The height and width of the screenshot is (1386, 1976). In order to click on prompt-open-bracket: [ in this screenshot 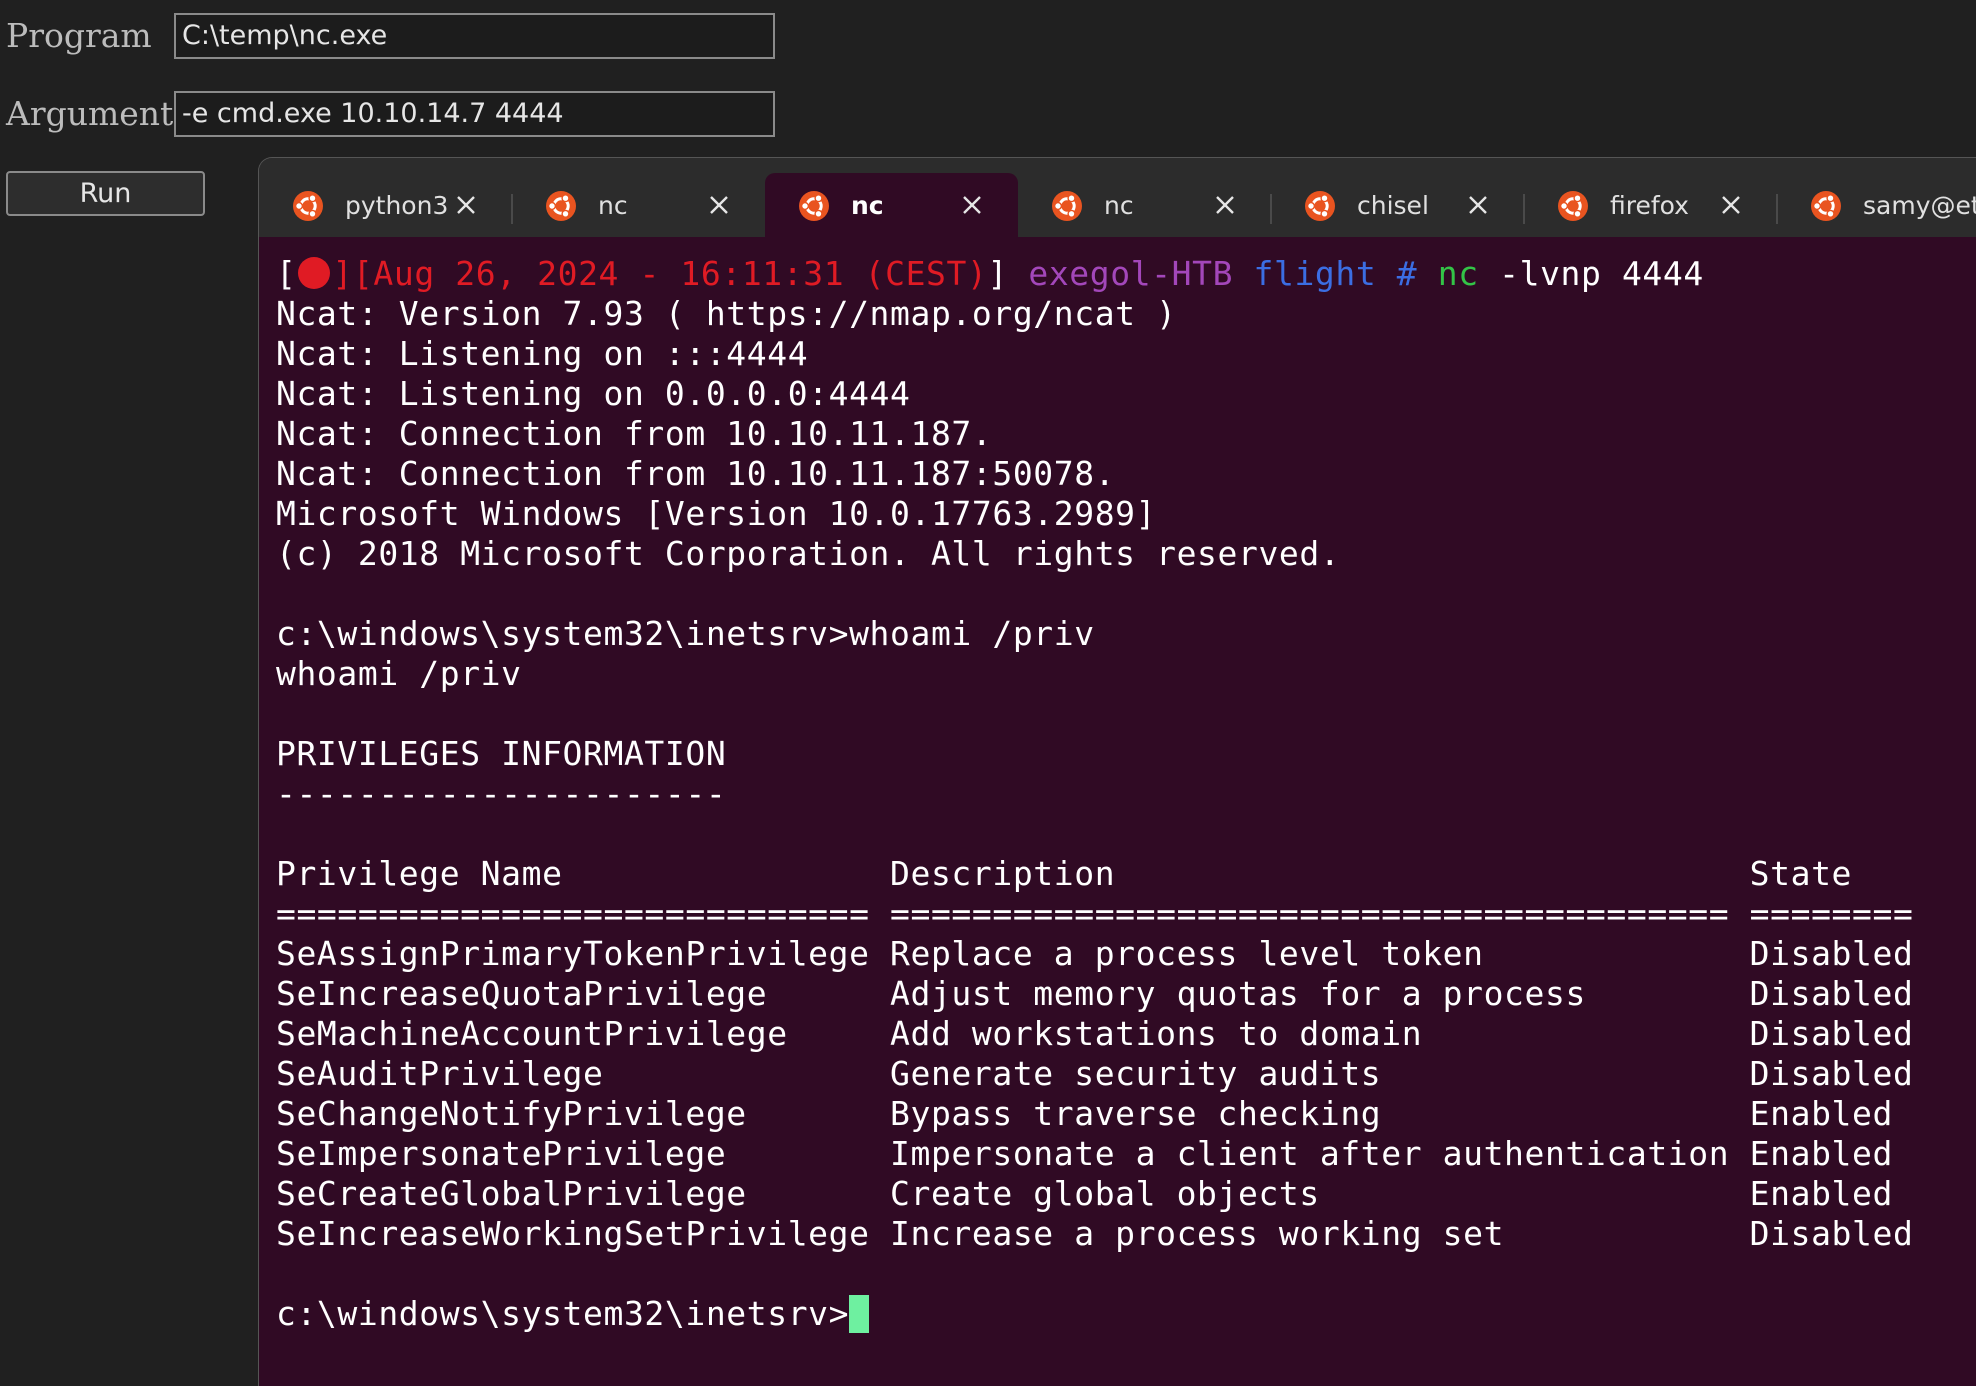, I will do `click(286, 273)`.